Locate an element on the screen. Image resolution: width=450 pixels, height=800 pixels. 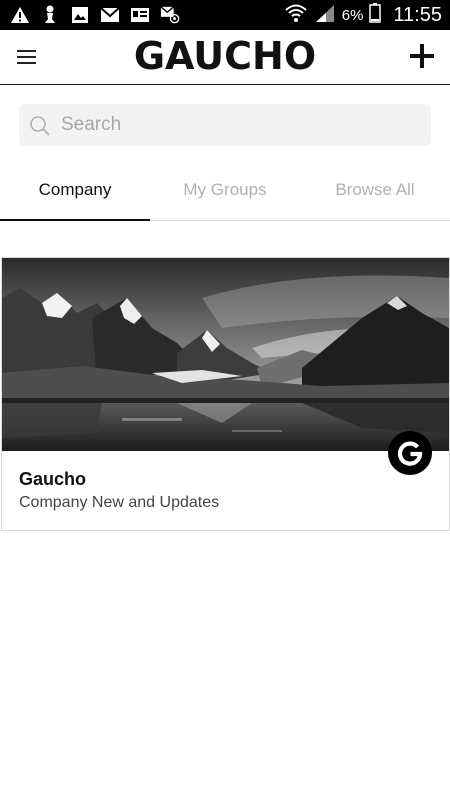
email-at-icon is located at coordinates (170, 15).